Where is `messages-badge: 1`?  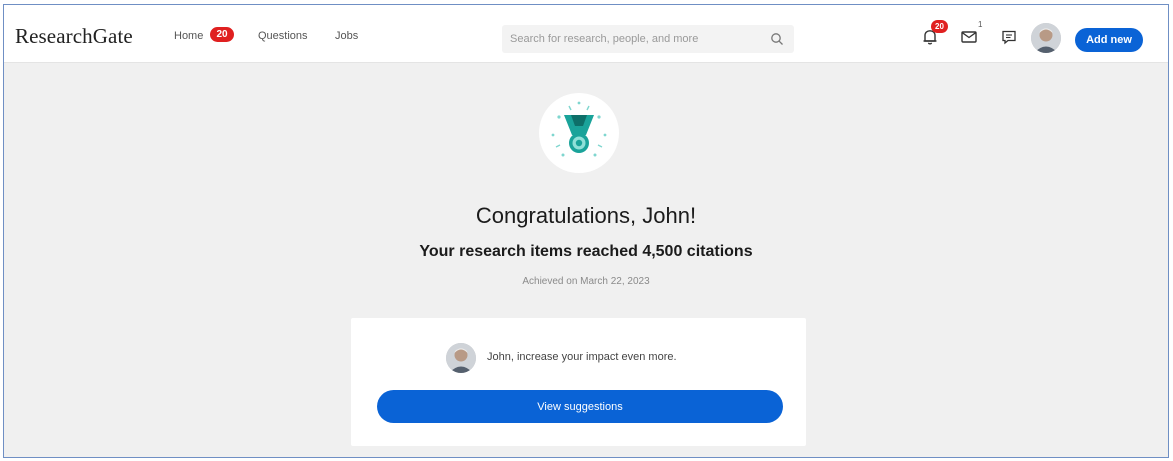
messages-badge: 1 is located at coordinates (980, 24).